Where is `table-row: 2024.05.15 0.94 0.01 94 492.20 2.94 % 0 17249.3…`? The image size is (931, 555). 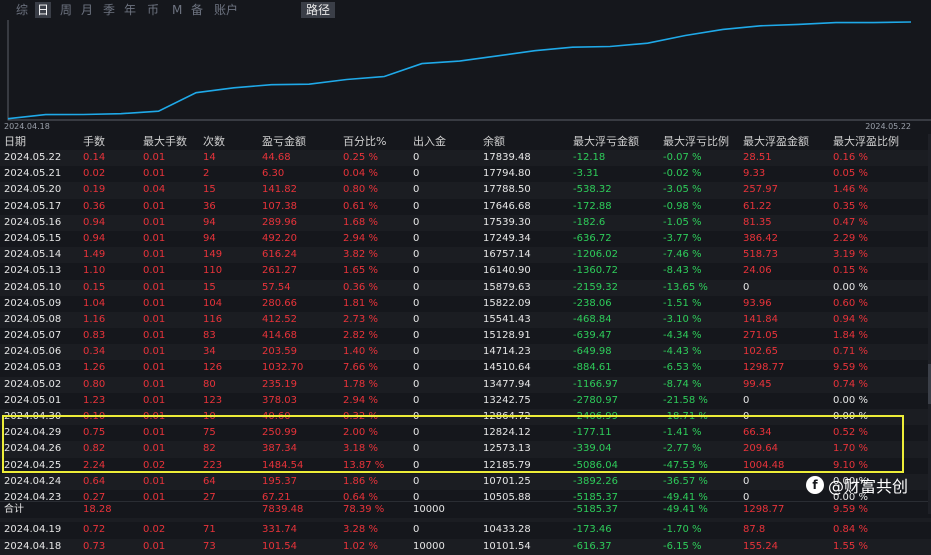
table-row: 2024.05.15 0.94 0.01 94 492.20 2.94 % 0 17249.3… is located at coordinates (465, 239).